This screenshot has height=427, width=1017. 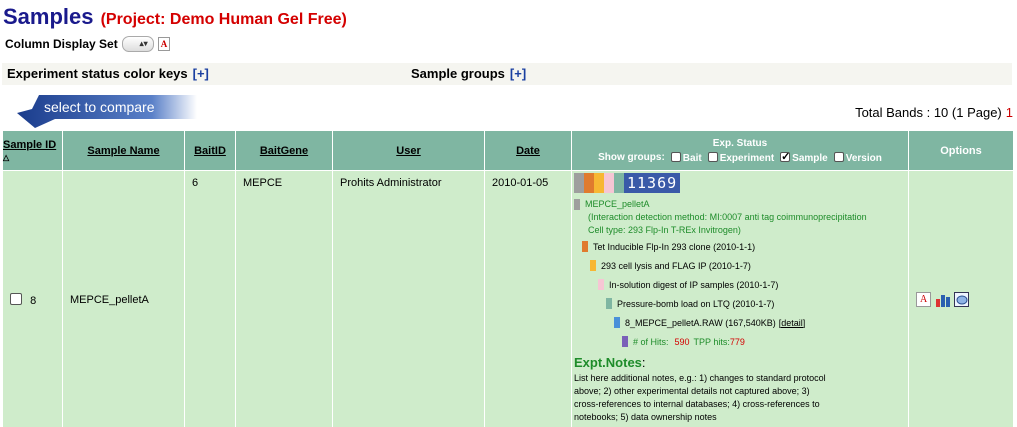 I want to click on status-color-keys-bar: Experiment status color keys [+], so click(x=204, y=74).